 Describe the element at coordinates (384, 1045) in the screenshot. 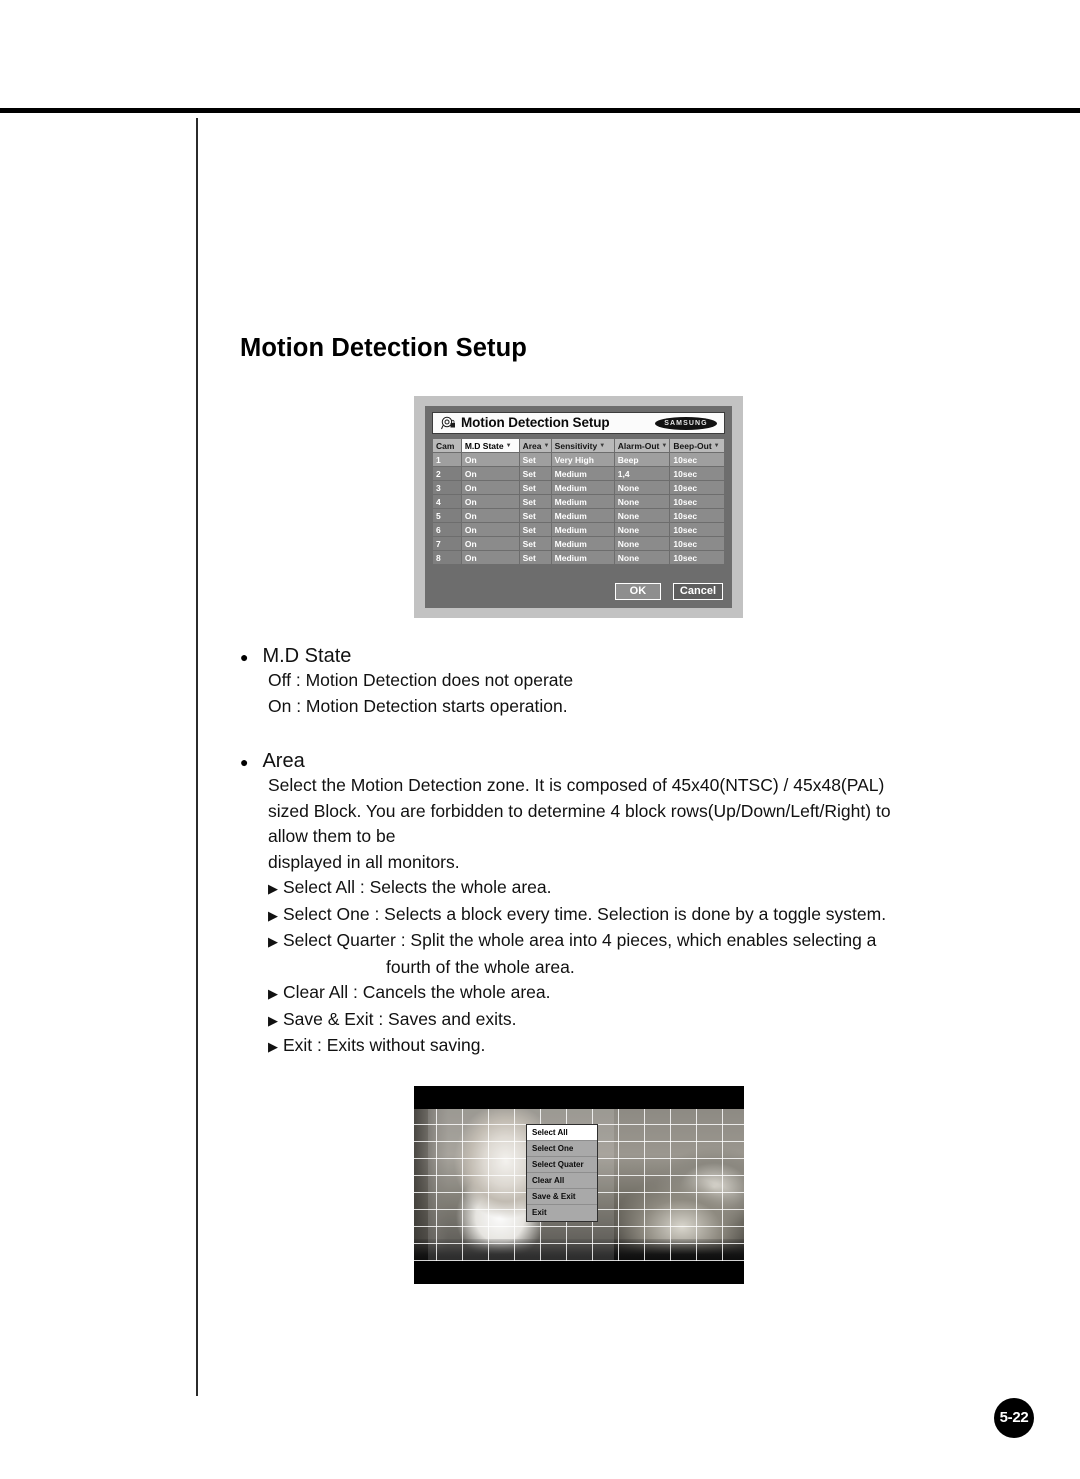

I see `area-option-label: Exit : Exits without saving.` at that location.